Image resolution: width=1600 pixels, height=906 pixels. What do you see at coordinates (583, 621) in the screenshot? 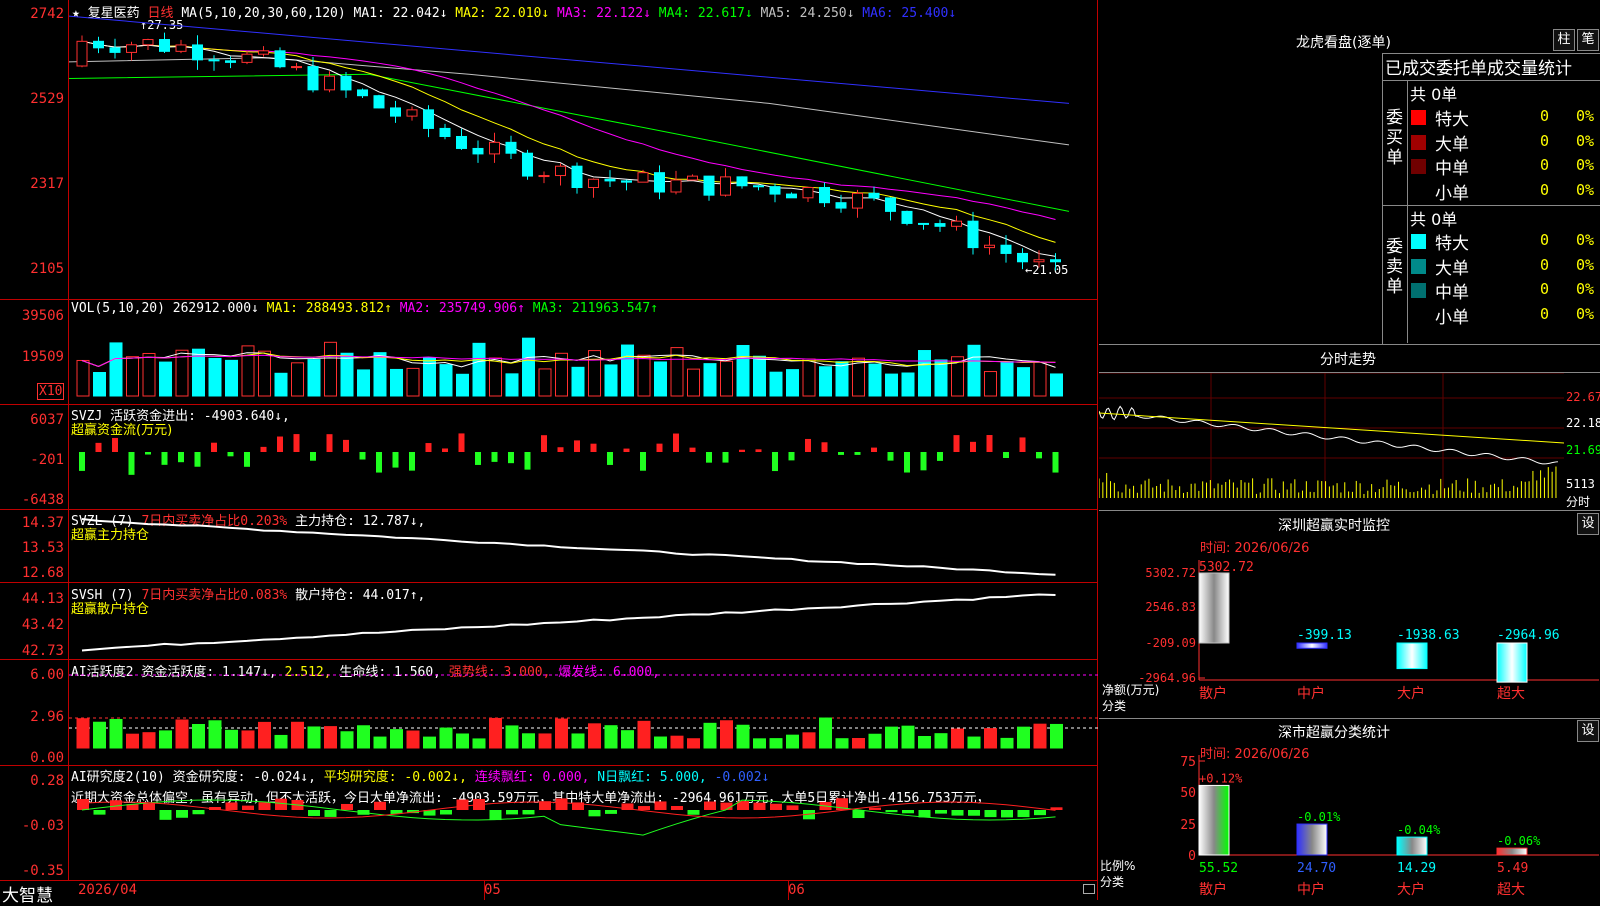
I see `retail-holding-chart` at bounding box center [583, 621].